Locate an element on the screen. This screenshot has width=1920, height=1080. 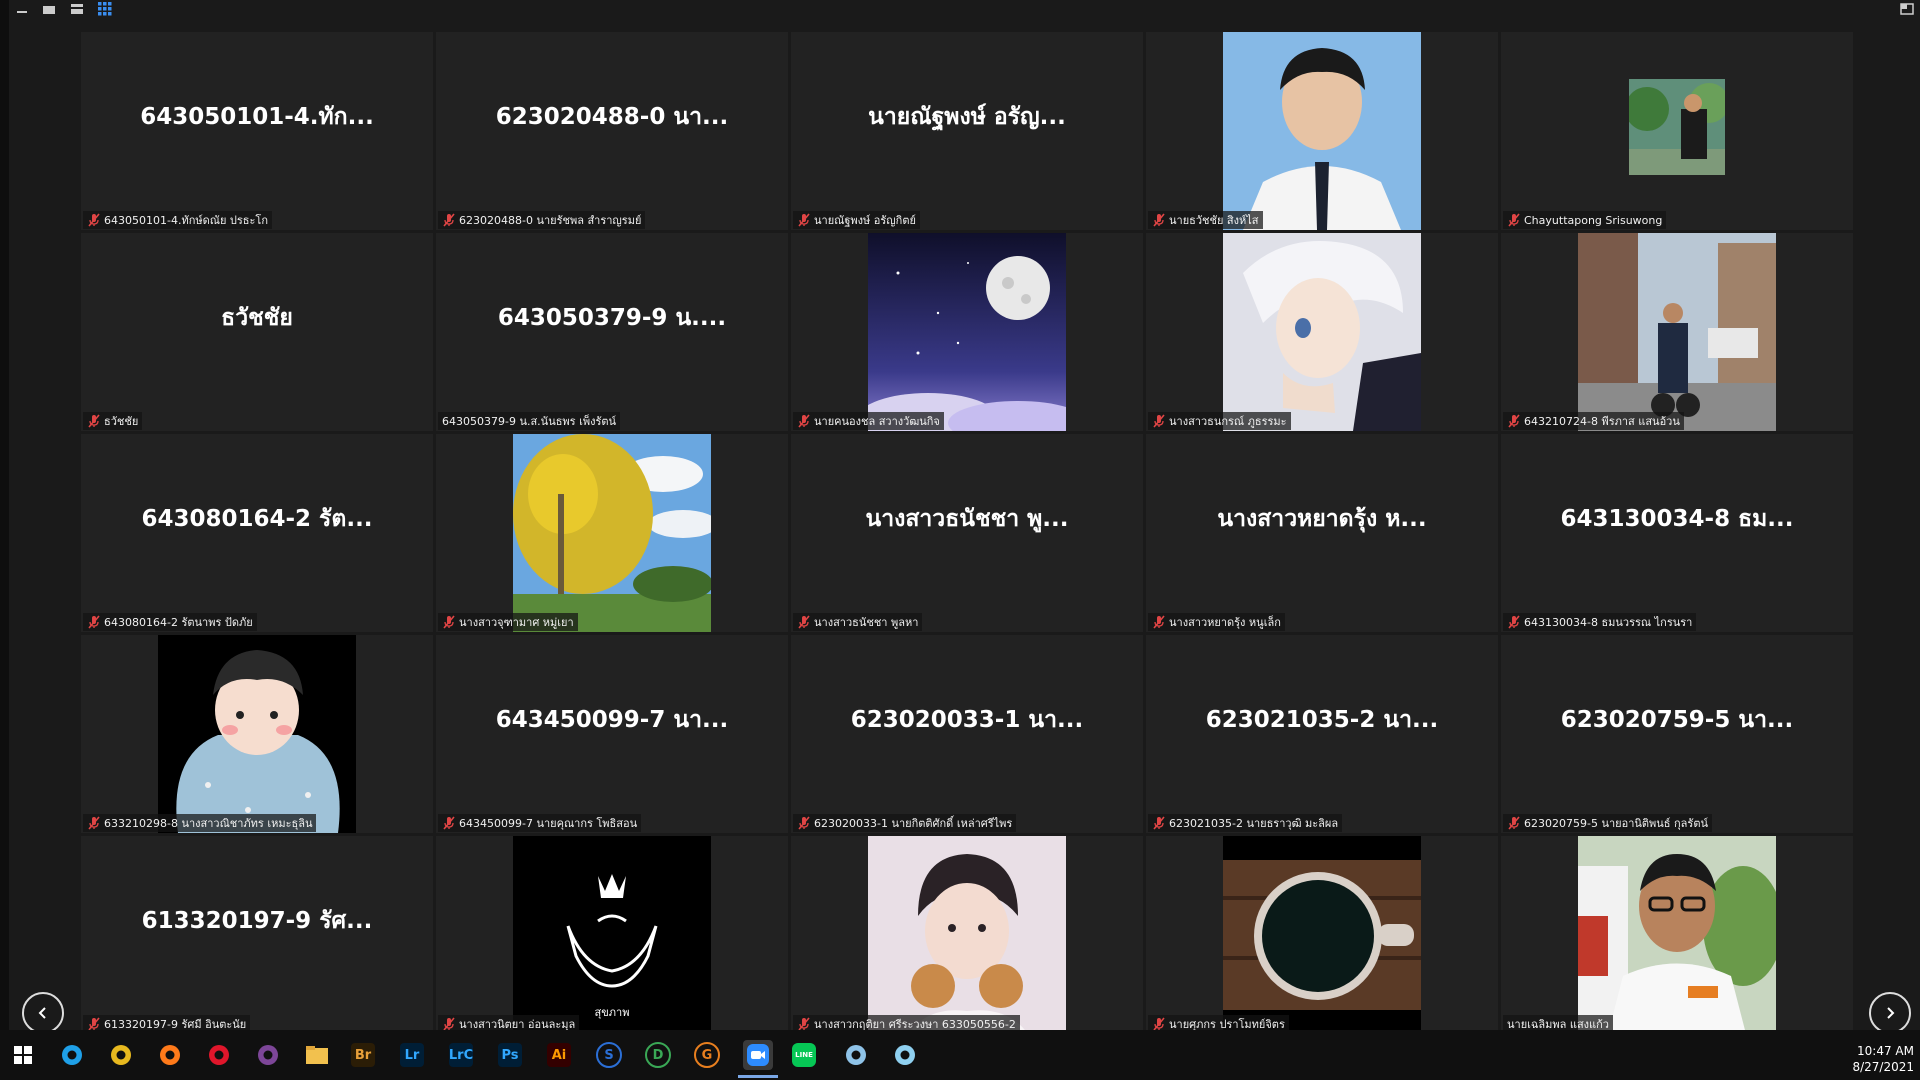
opera-icon is located at coordinates (219, 1055).